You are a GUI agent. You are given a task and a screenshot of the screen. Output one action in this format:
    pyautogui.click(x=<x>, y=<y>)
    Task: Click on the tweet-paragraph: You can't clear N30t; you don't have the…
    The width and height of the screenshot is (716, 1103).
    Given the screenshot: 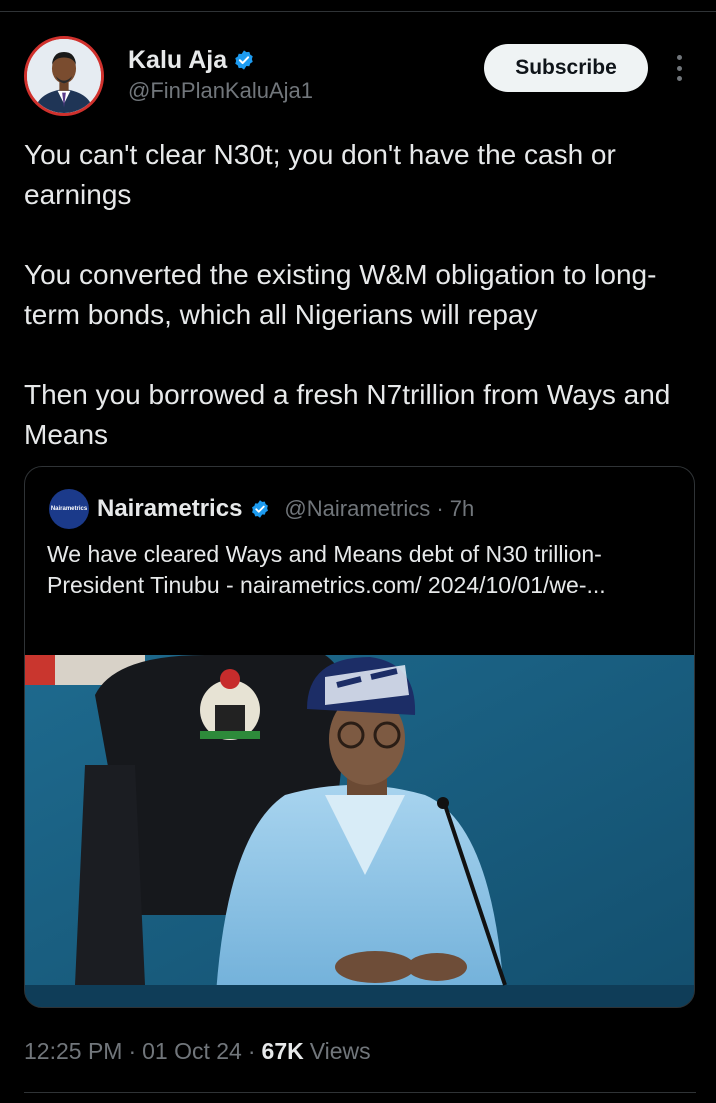 What is the action you would take?
    pyautogui.click(x=320, y=174)
    